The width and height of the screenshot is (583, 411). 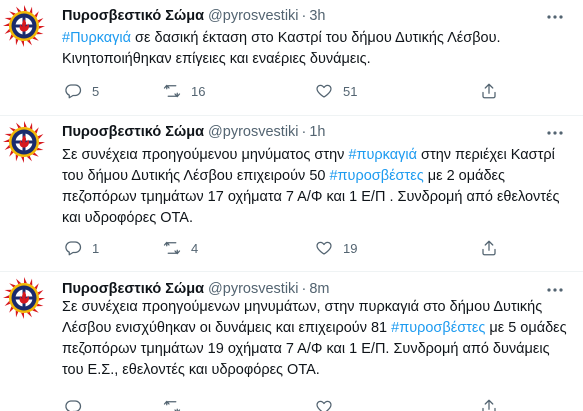 What do you see at coordinates (96, 38) in the screenshot?
I see `hashtag-link: #Πυρκαγιά` at bounding box center [96, 38].